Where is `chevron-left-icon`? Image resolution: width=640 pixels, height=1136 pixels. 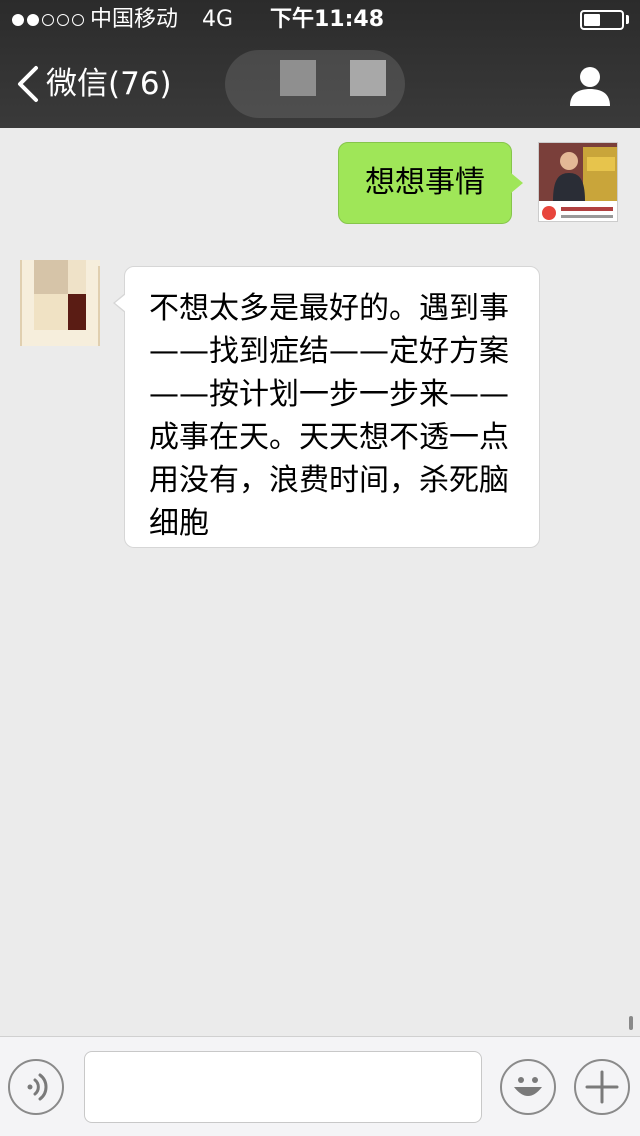 chevron-left-icon is located at coordinates (28, 84).